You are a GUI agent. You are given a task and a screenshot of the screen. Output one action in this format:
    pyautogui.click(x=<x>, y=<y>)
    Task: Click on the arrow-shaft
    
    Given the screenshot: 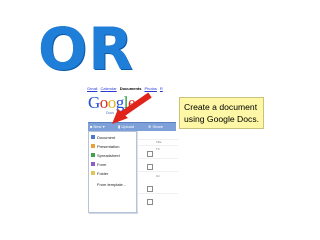 What is the action you would take?
    pyautogui.click(x=135, y=105)
    